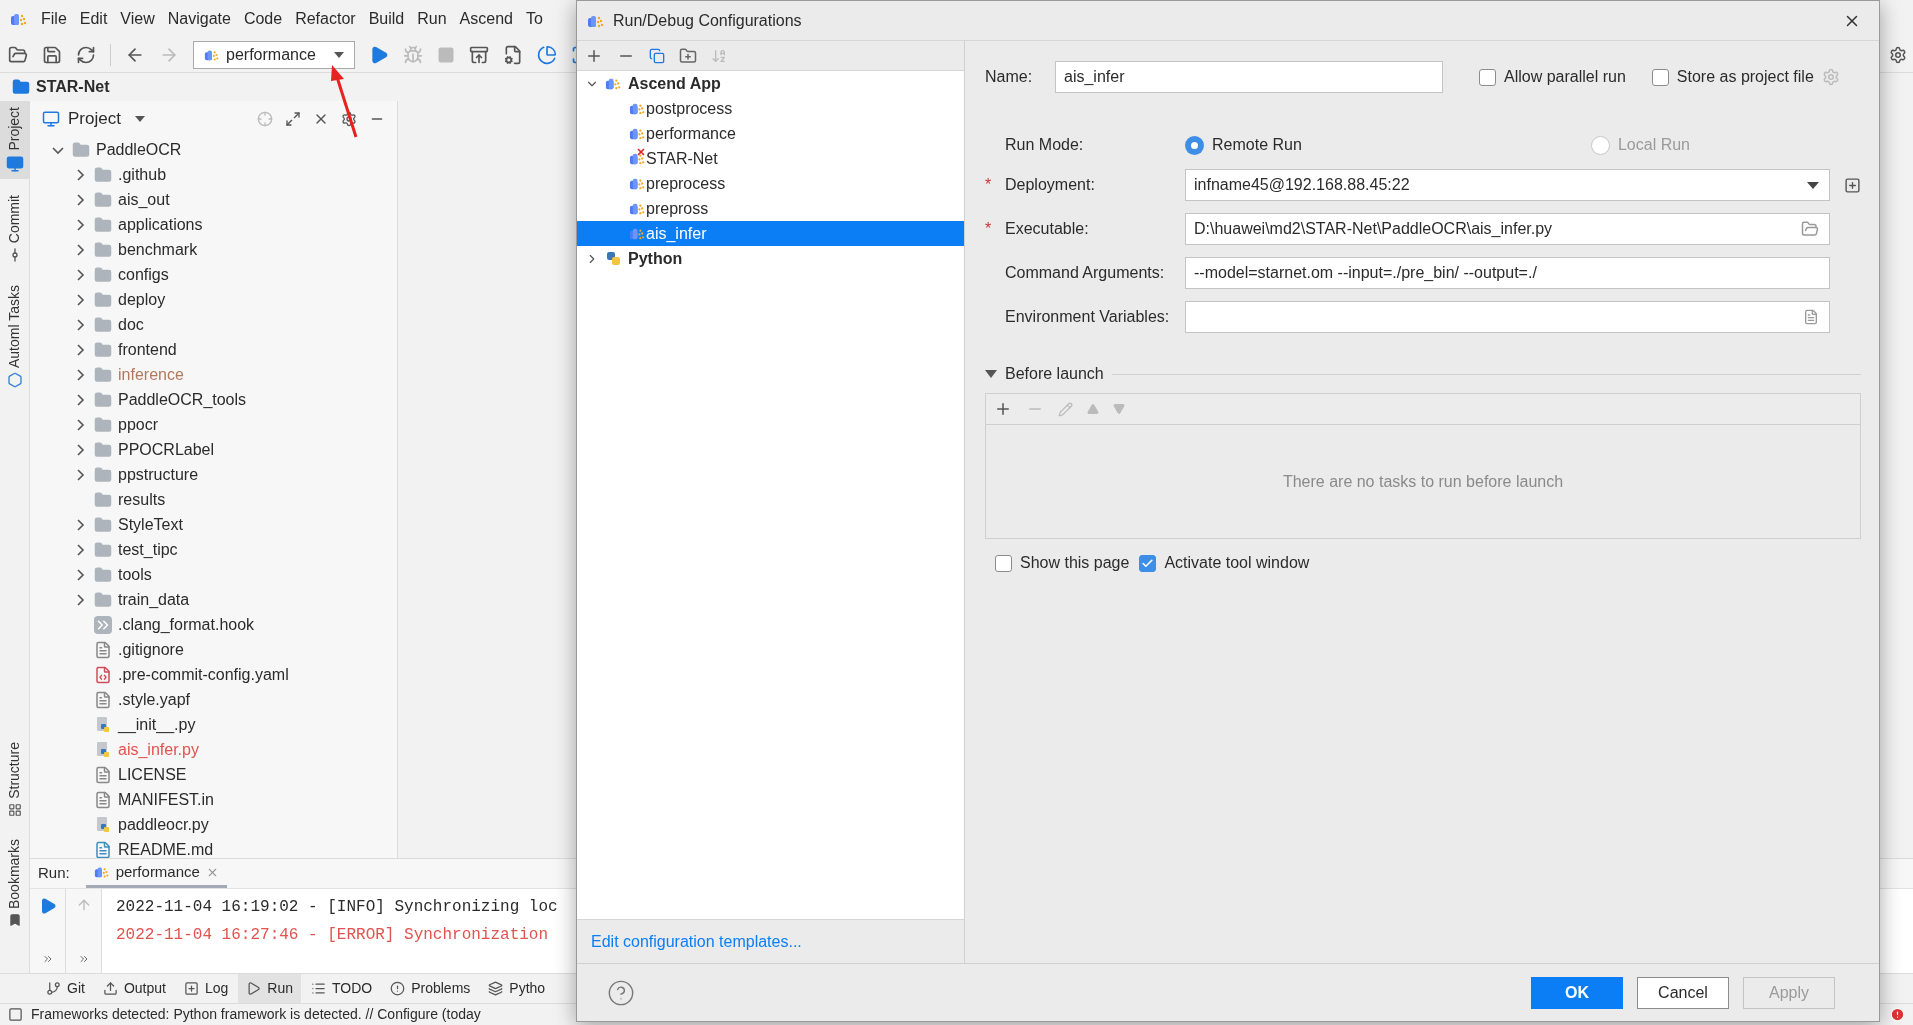  I want to click on tree-item: train_data, so click(154, 599).